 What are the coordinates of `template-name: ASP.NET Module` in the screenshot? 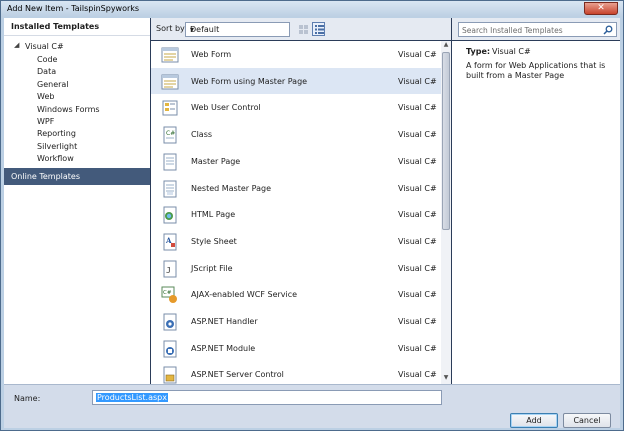 It's located at (223, 348).